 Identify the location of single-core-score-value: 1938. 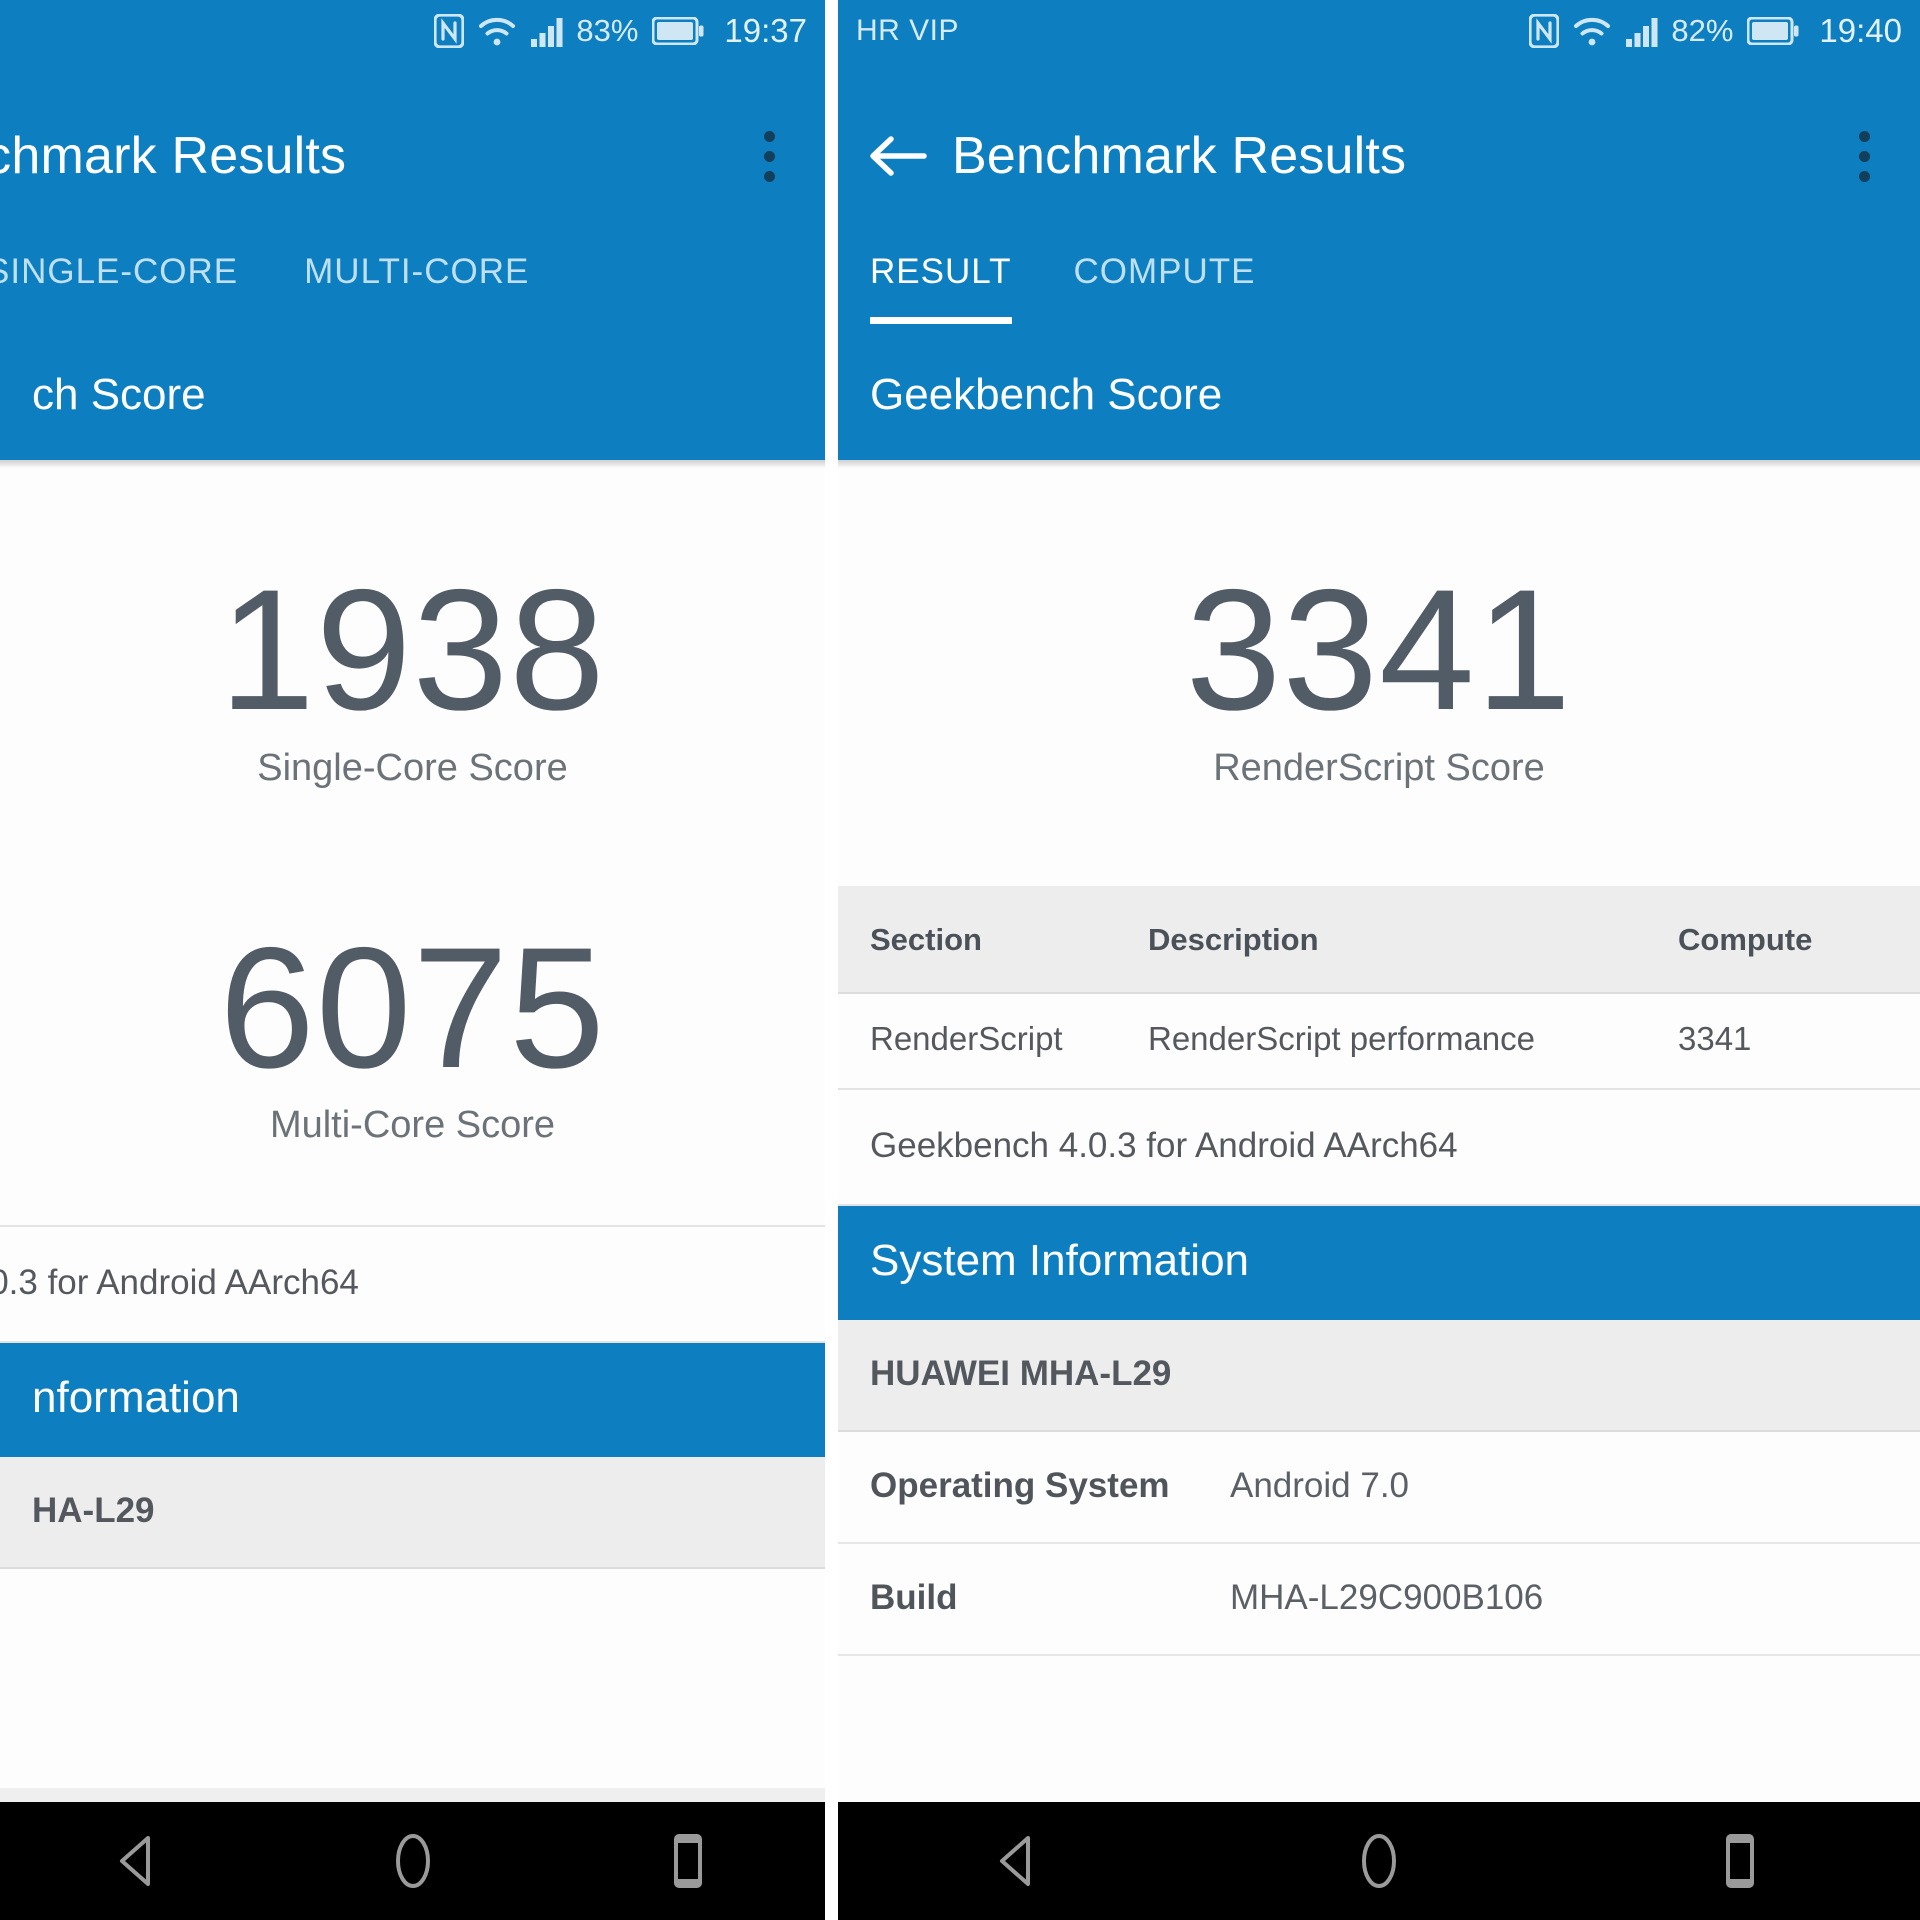
(412, 650).